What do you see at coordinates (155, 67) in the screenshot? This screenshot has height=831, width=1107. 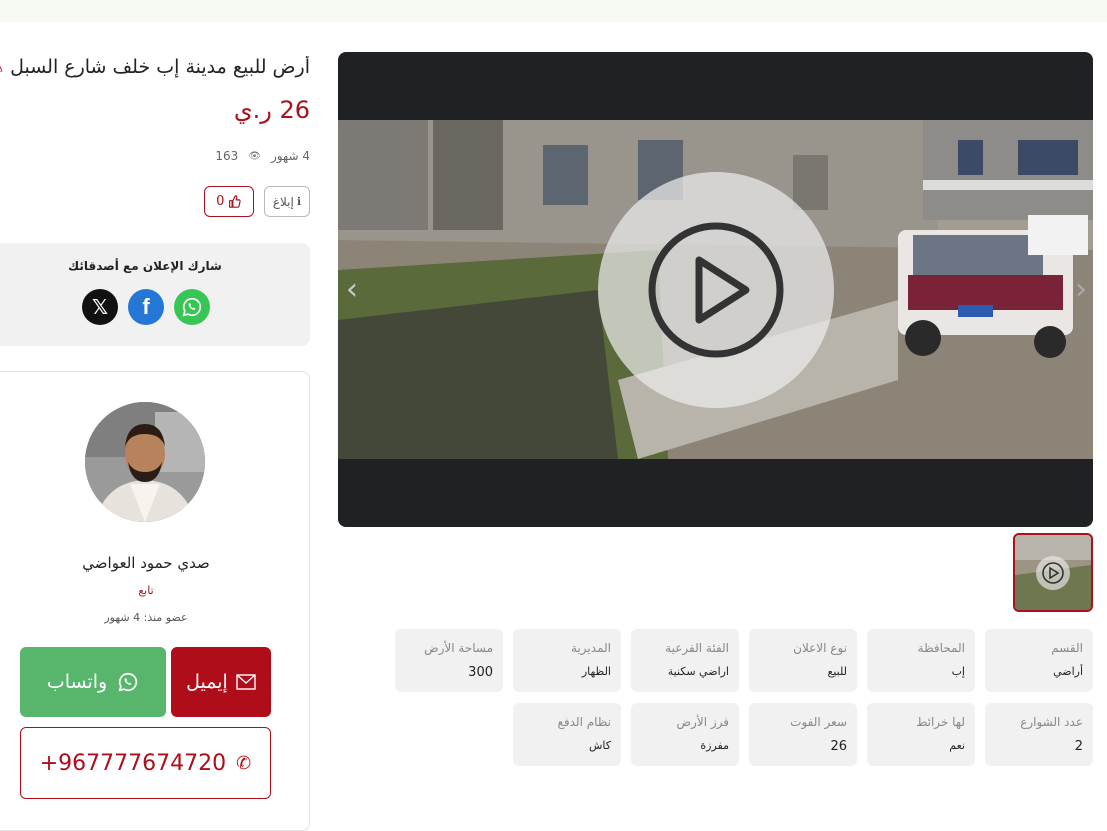 I see `listing-title: أرض للبيع مدينة إب خلف شارع السبل✎` at bounding box center [155, 67].